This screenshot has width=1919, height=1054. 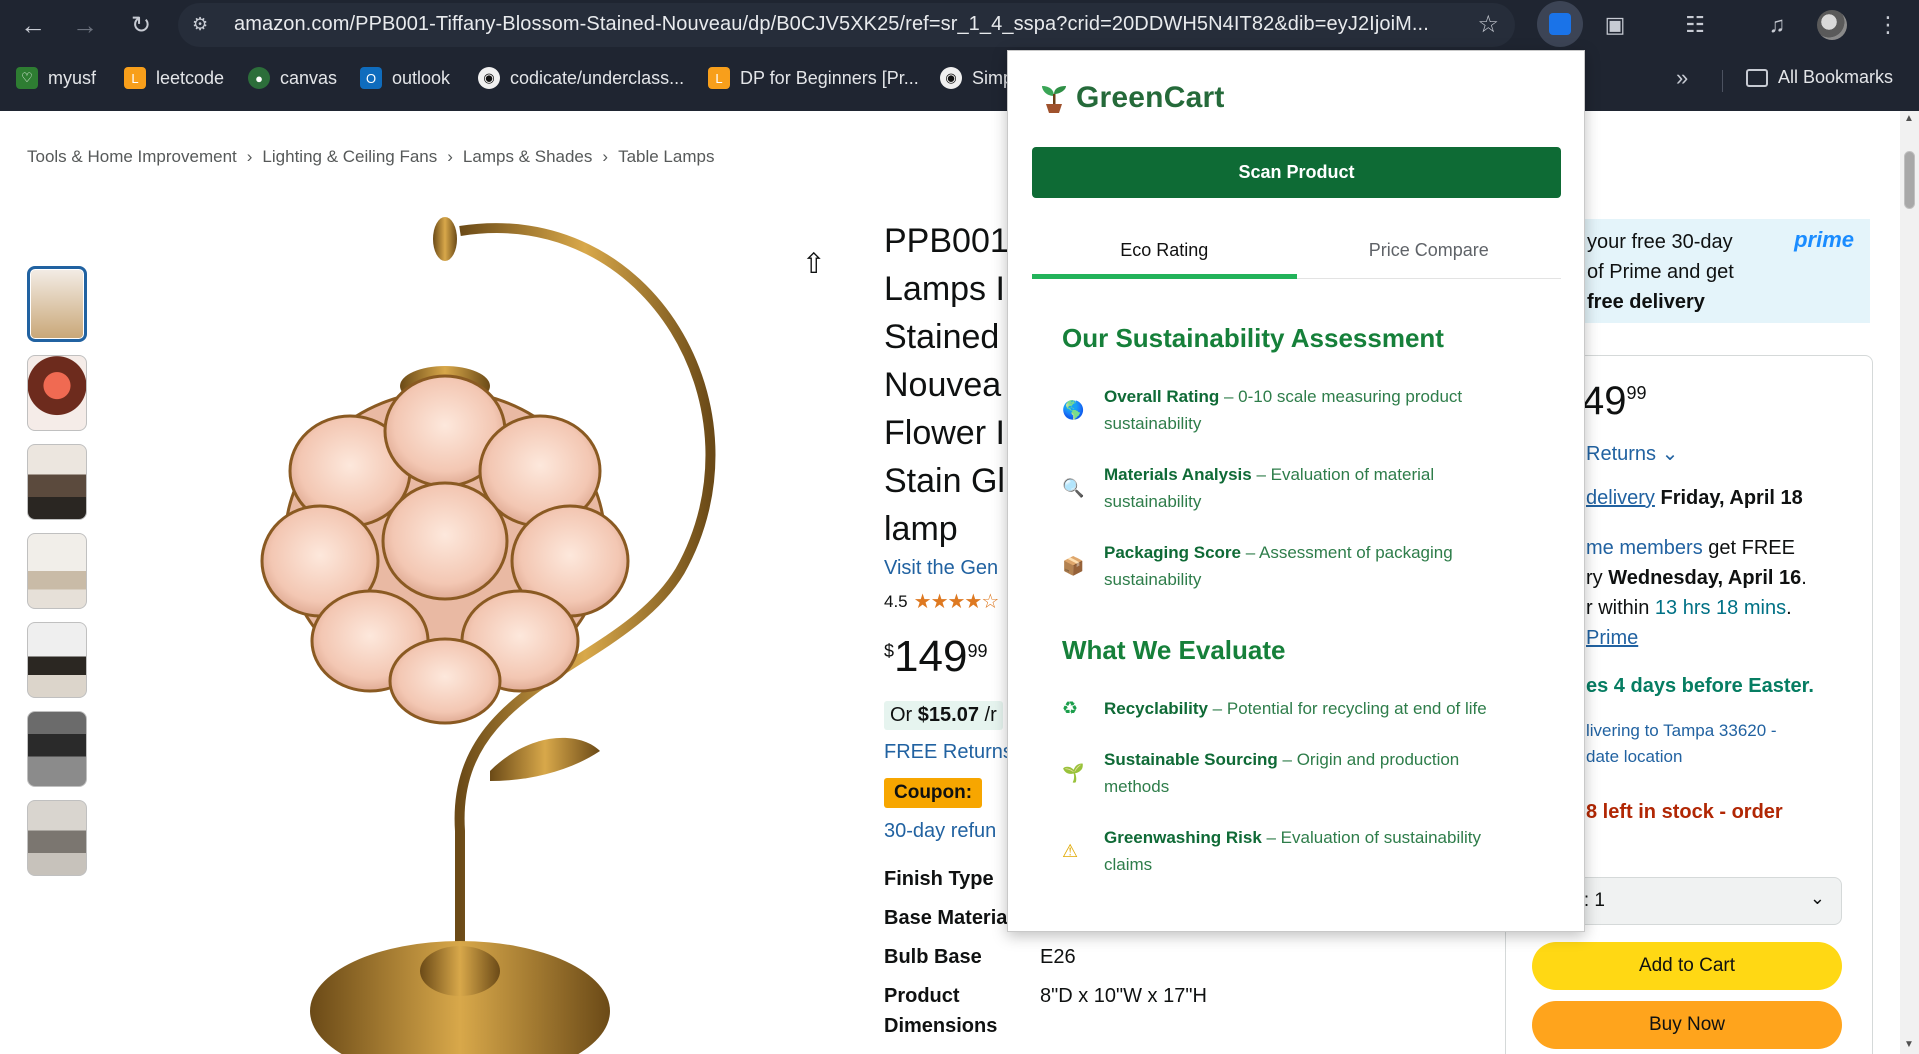 I want to click on share-icon: ⇧, so click(x=813, y=263).